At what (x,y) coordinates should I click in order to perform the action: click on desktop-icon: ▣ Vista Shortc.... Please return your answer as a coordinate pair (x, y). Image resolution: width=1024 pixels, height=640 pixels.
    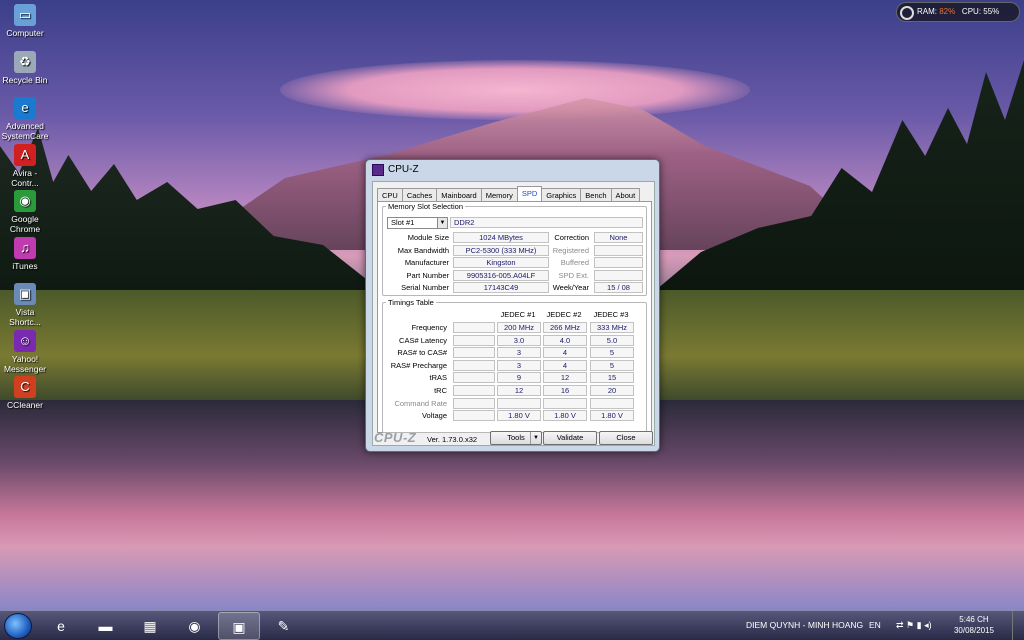
    Looking at the image, I should click on (25, 305).